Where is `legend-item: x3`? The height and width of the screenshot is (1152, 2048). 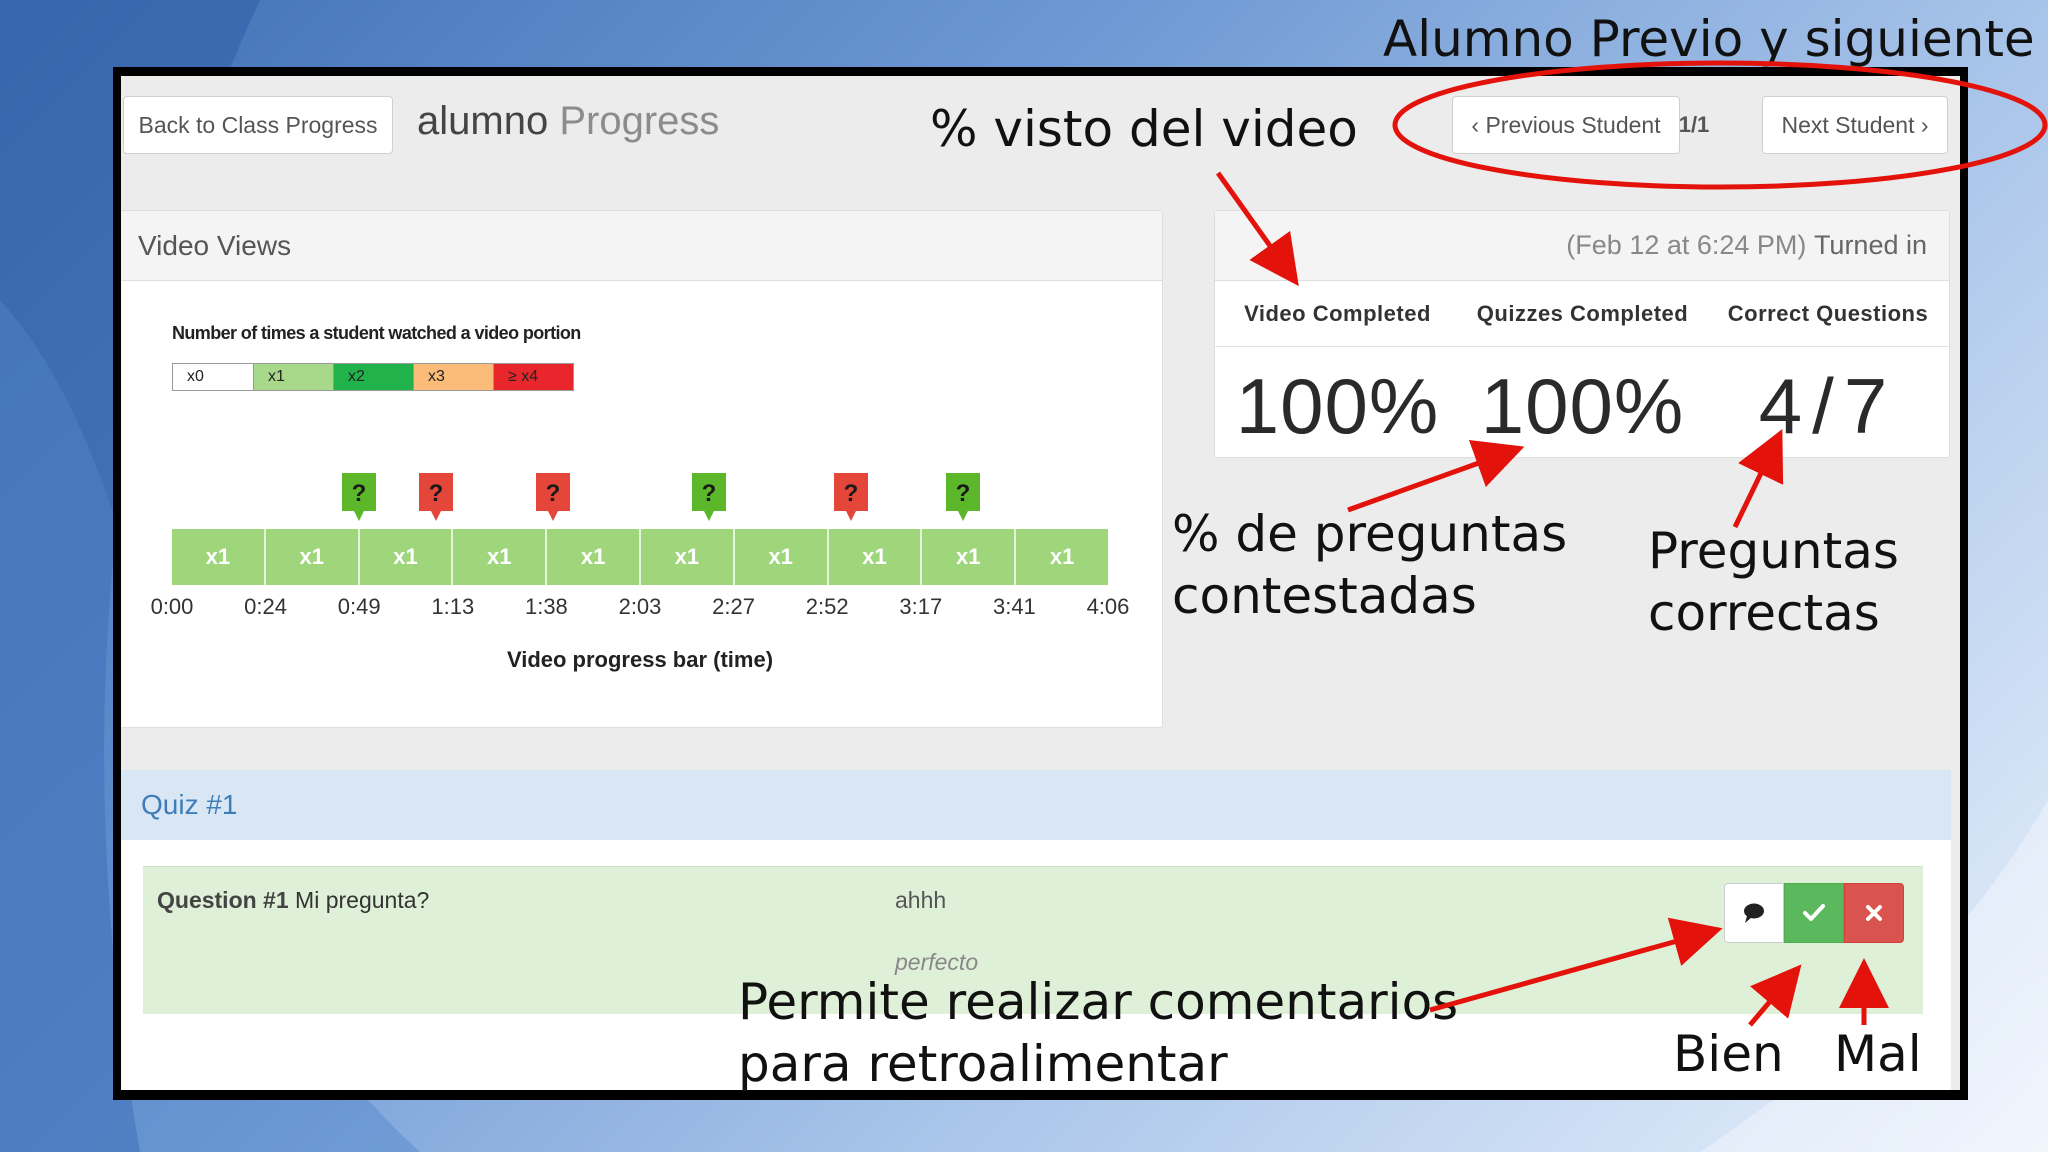 legend-item: x3 is located at coordinates (453, 377).